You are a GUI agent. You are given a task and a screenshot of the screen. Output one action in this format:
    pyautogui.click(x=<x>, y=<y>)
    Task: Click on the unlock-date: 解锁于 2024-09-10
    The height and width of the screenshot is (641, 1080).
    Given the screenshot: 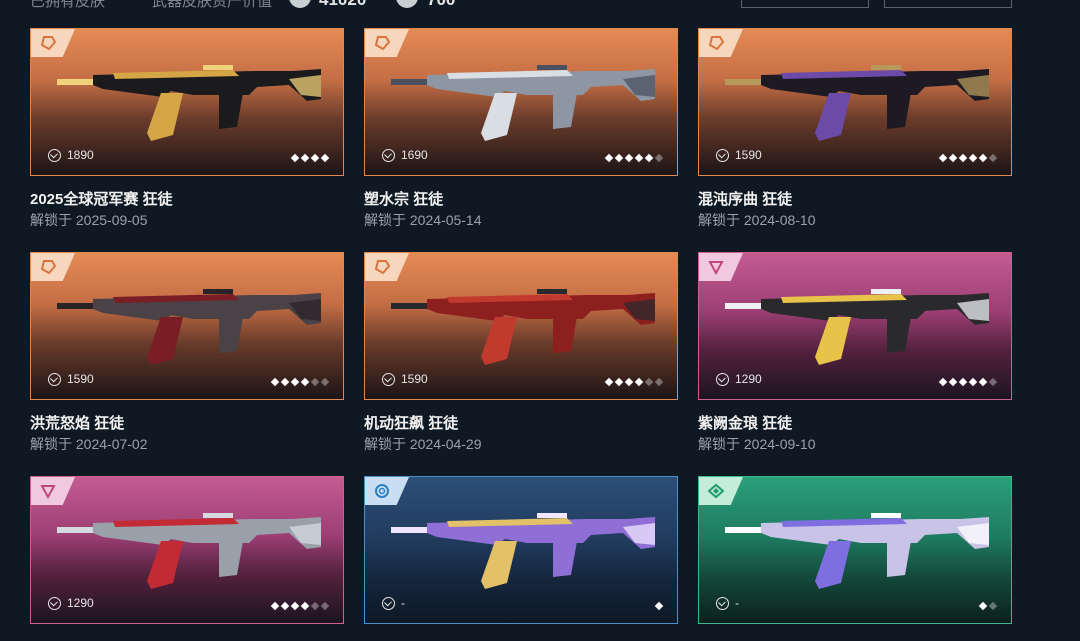 What is the action you would take?
    pyautogui.click(x=757, y=444)
    